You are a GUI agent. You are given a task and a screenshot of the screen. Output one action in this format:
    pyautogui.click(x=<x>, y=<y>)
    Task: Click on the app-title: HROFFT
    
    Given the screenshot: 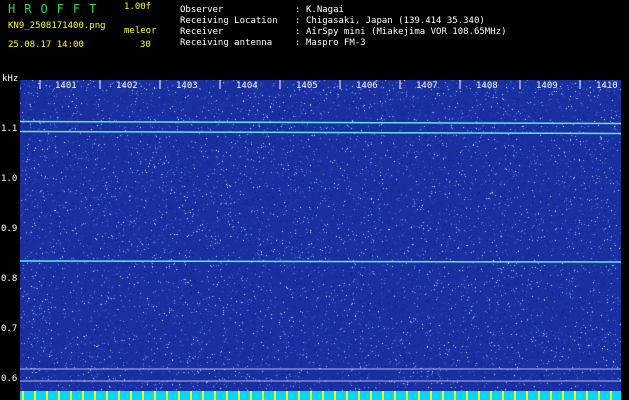 What is the action you would take?
    pyautogui.click(x=57, y=9)
    